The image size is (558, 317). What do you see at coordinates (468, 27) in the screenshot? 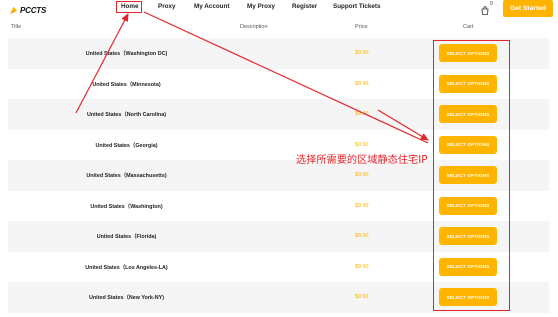
I see `column-header-cart: Cart` at bounding box center [468, 27].